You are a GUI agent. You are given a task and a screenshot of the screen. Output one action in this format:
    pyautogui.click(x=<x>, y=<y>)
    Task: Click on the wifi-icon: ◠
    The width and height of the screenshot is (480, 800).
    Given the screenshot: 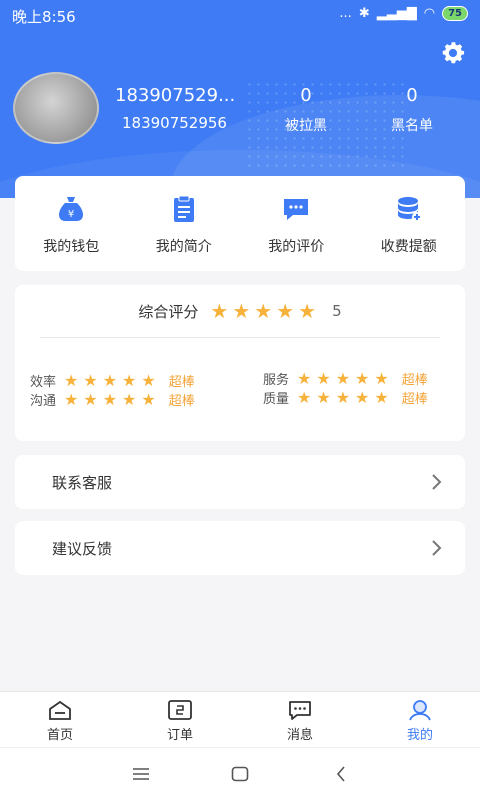 What is the action you would take?
    pyautogui.click(x=429, y=13)
    